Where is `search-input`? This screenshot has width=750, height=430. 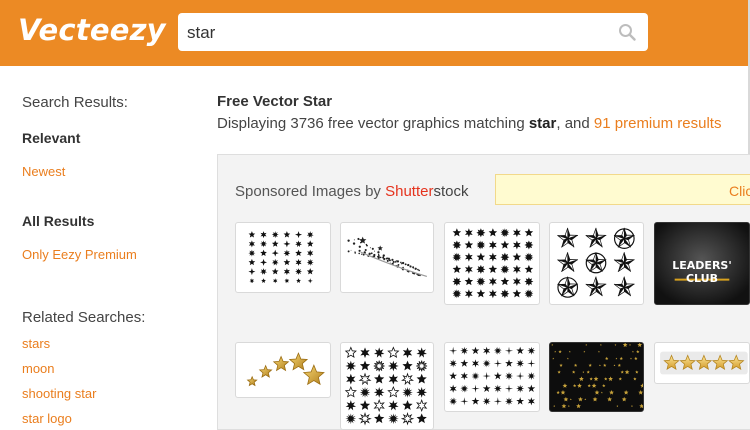
search-input is located at coordinates (397, 33).